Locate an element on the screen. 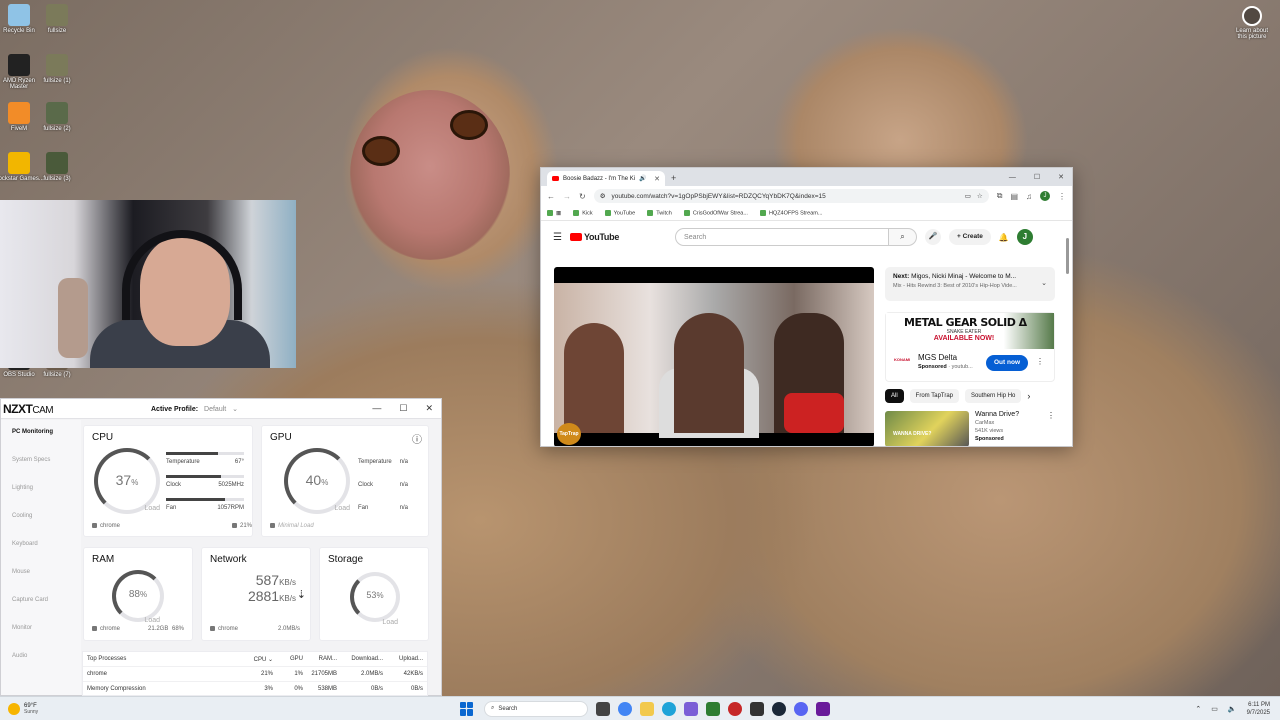 The height and width of the screenshot is (720, 1280). bookmark-item: Kick is located at coordinates (582, 213).